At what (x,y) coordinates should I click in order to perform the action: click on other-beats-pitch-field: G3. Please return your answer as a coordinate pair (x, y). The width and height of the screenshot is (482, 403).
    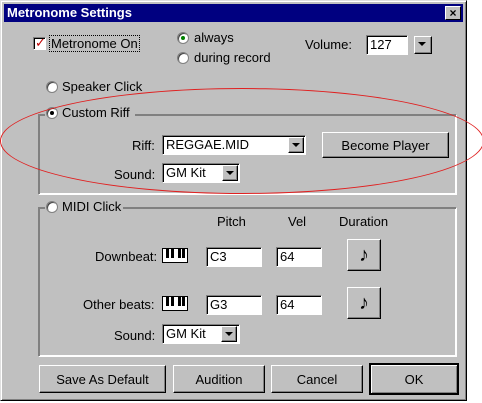
    Looking at the image, I should click on (234, 305).